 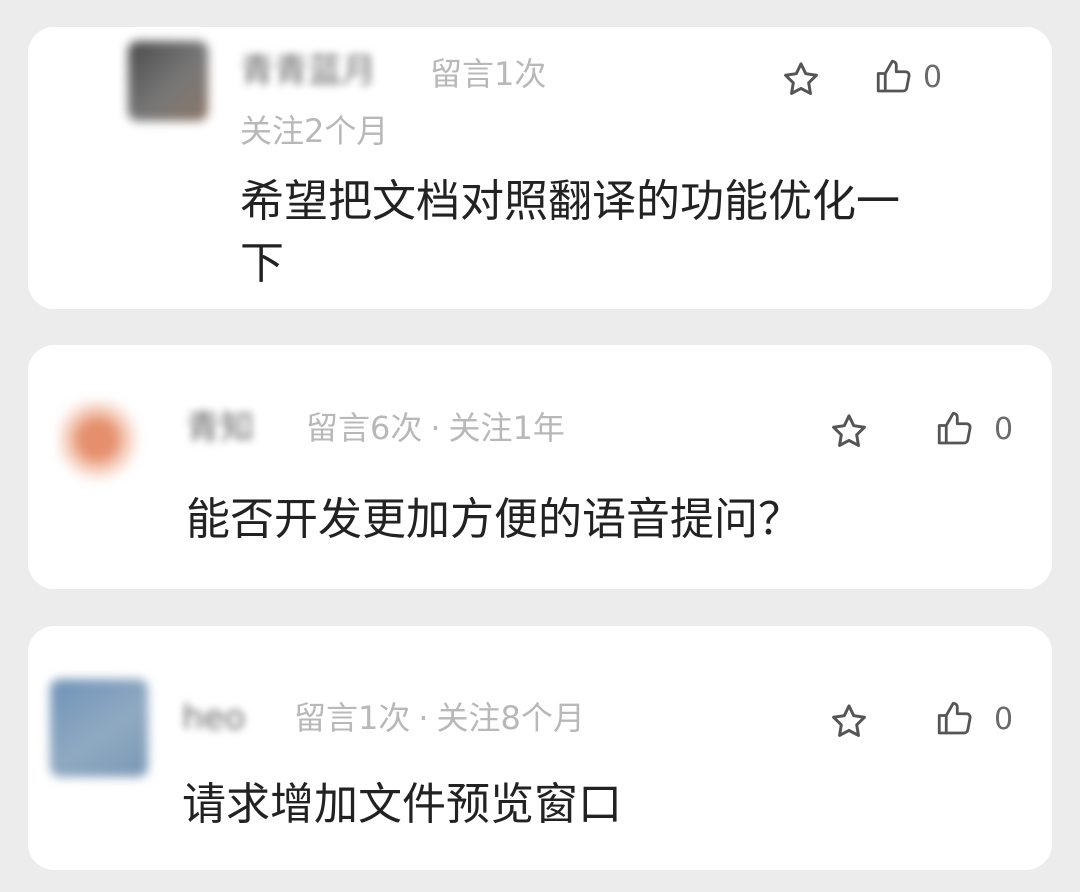 What do you see at coordinates (364, 428) in the screenshot?
I see `message-count-value: 留言6次` at bounding box center [364, 428].